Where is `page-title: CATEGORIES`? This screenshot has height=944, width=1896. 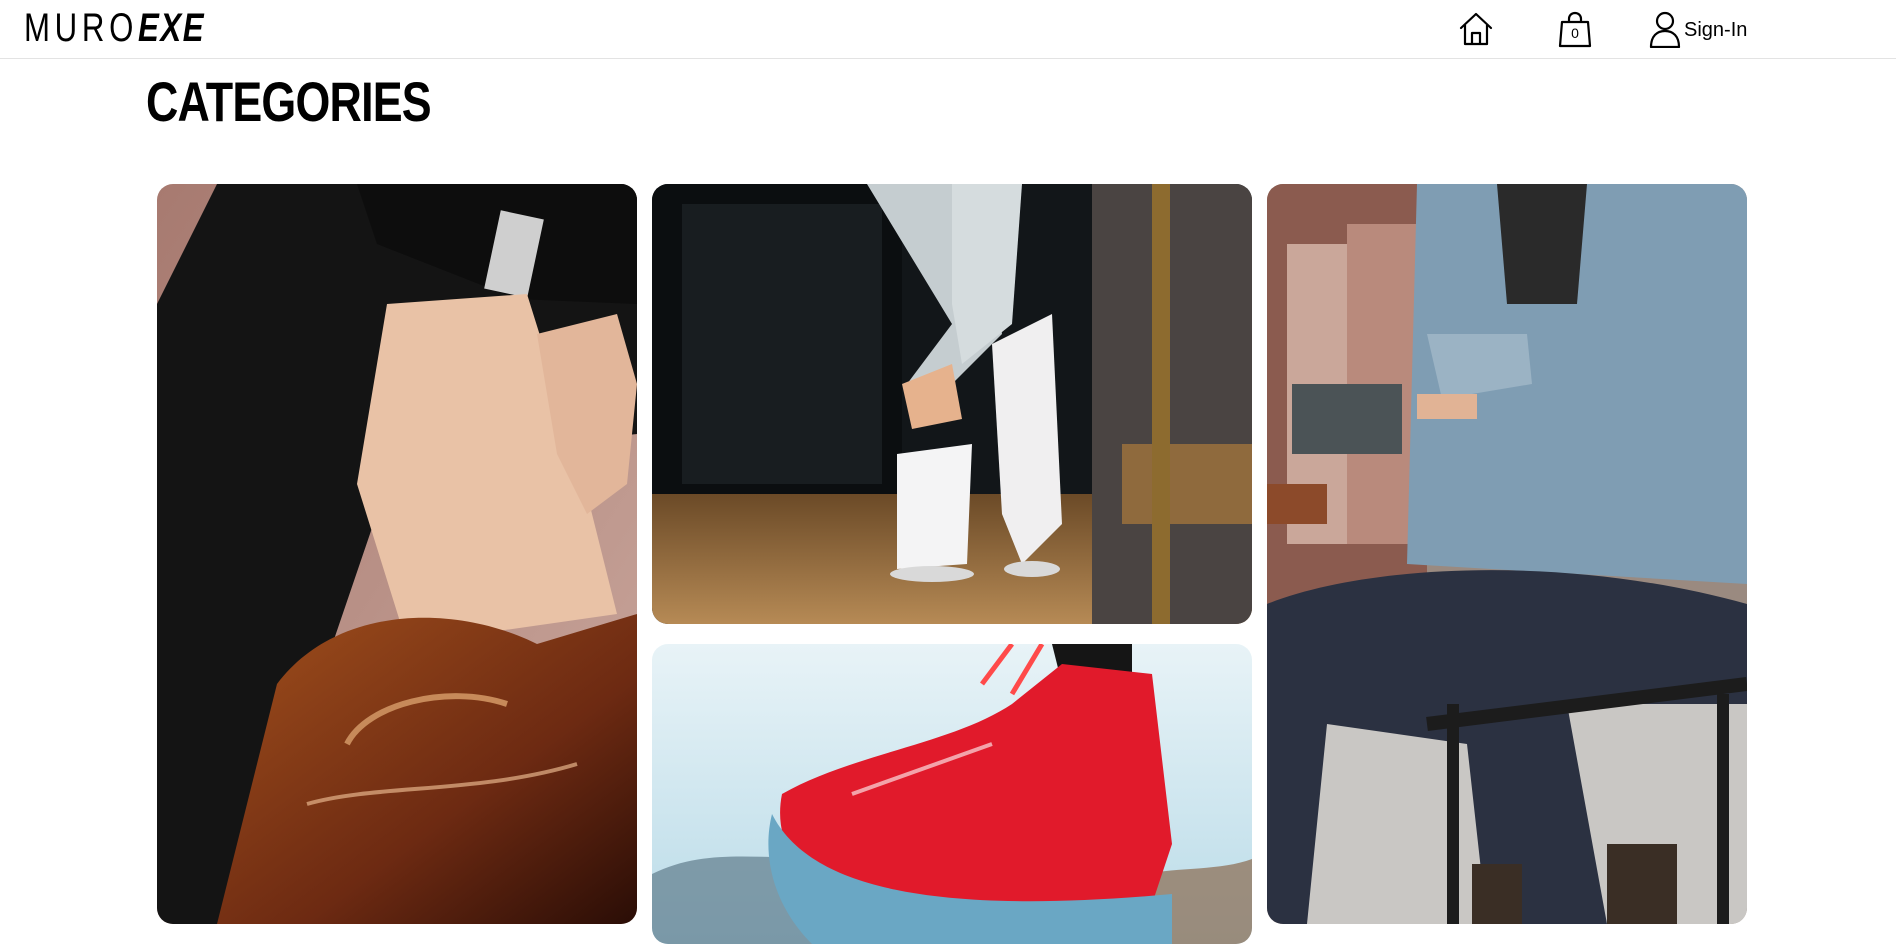
page-title: CATEGORIES is located at coordinates (289, 101).